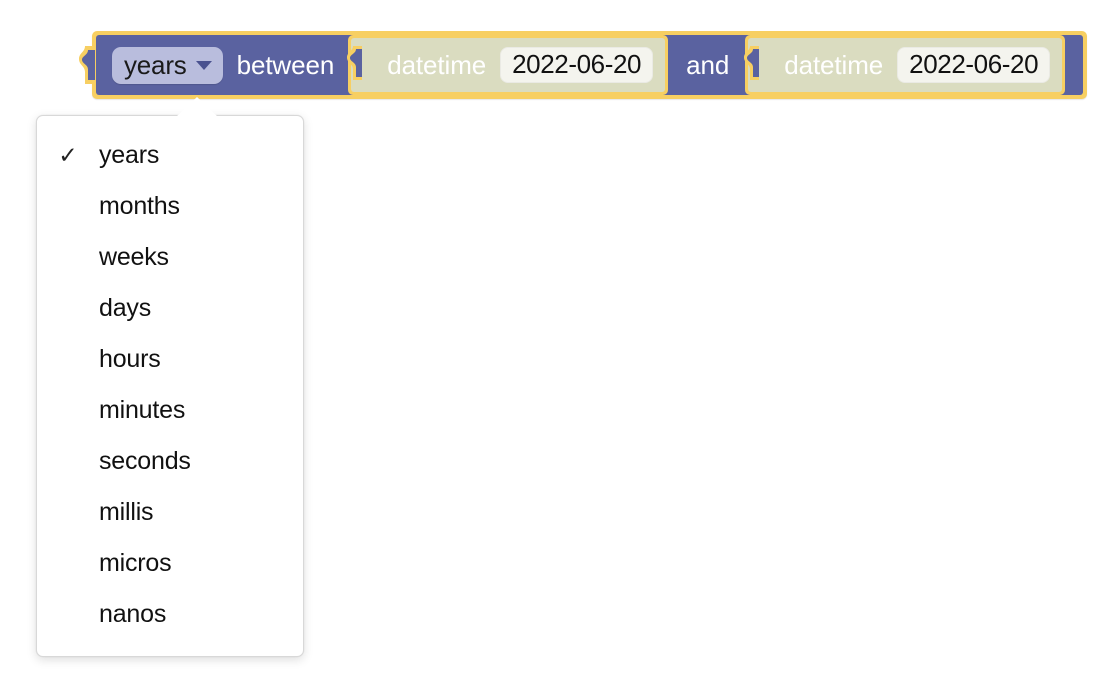  Describe the element at coordinates (203, 65) in the screenshot. I see `chevron-down-icon` at that location.